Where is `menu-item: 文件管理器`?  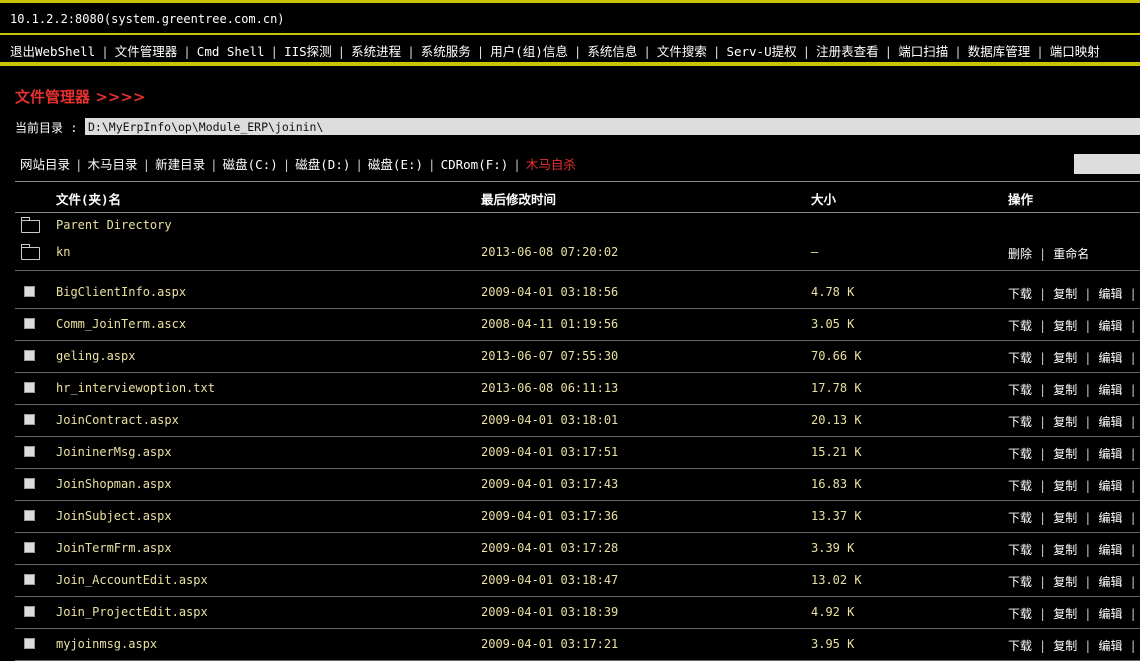
menu-item: 文件管理器 is located at coordinates (146, 51).